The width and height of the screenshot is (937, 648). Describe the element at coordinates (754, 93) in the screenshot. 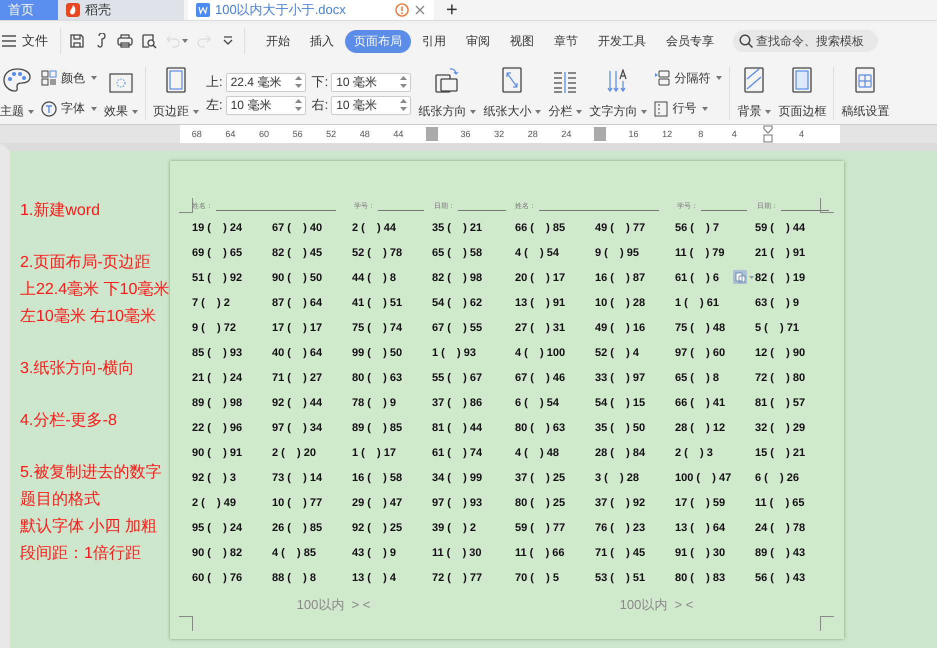

I see `ribbon-button: 背景` at that location.